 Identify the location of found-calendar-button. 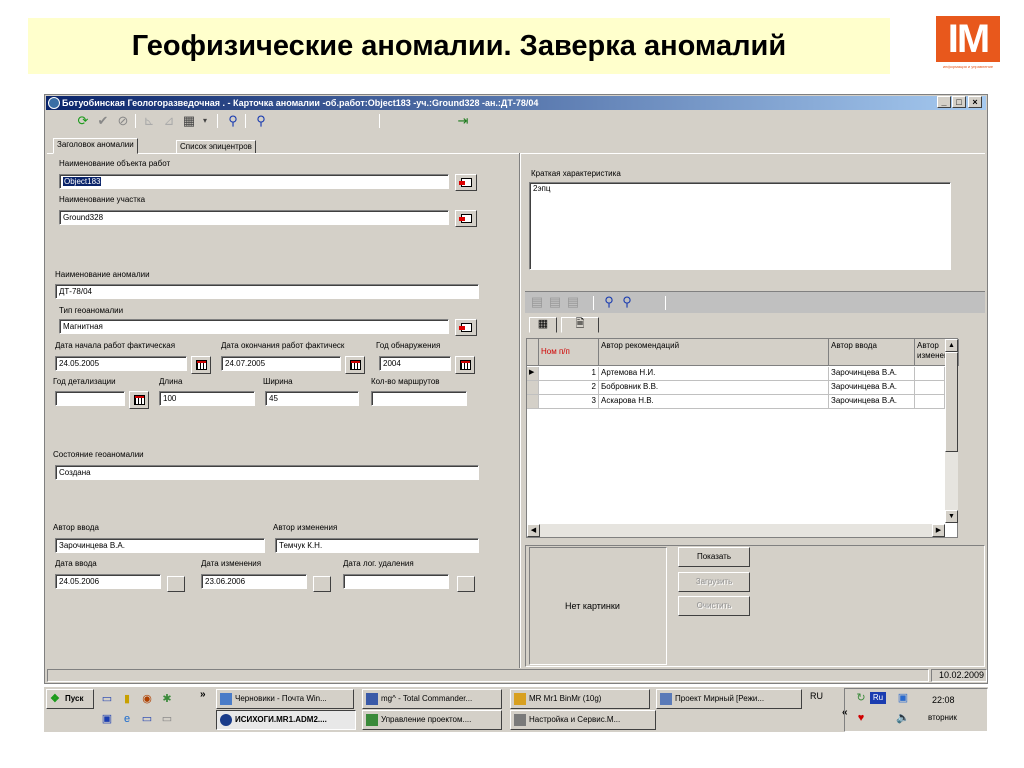
(465, 365).